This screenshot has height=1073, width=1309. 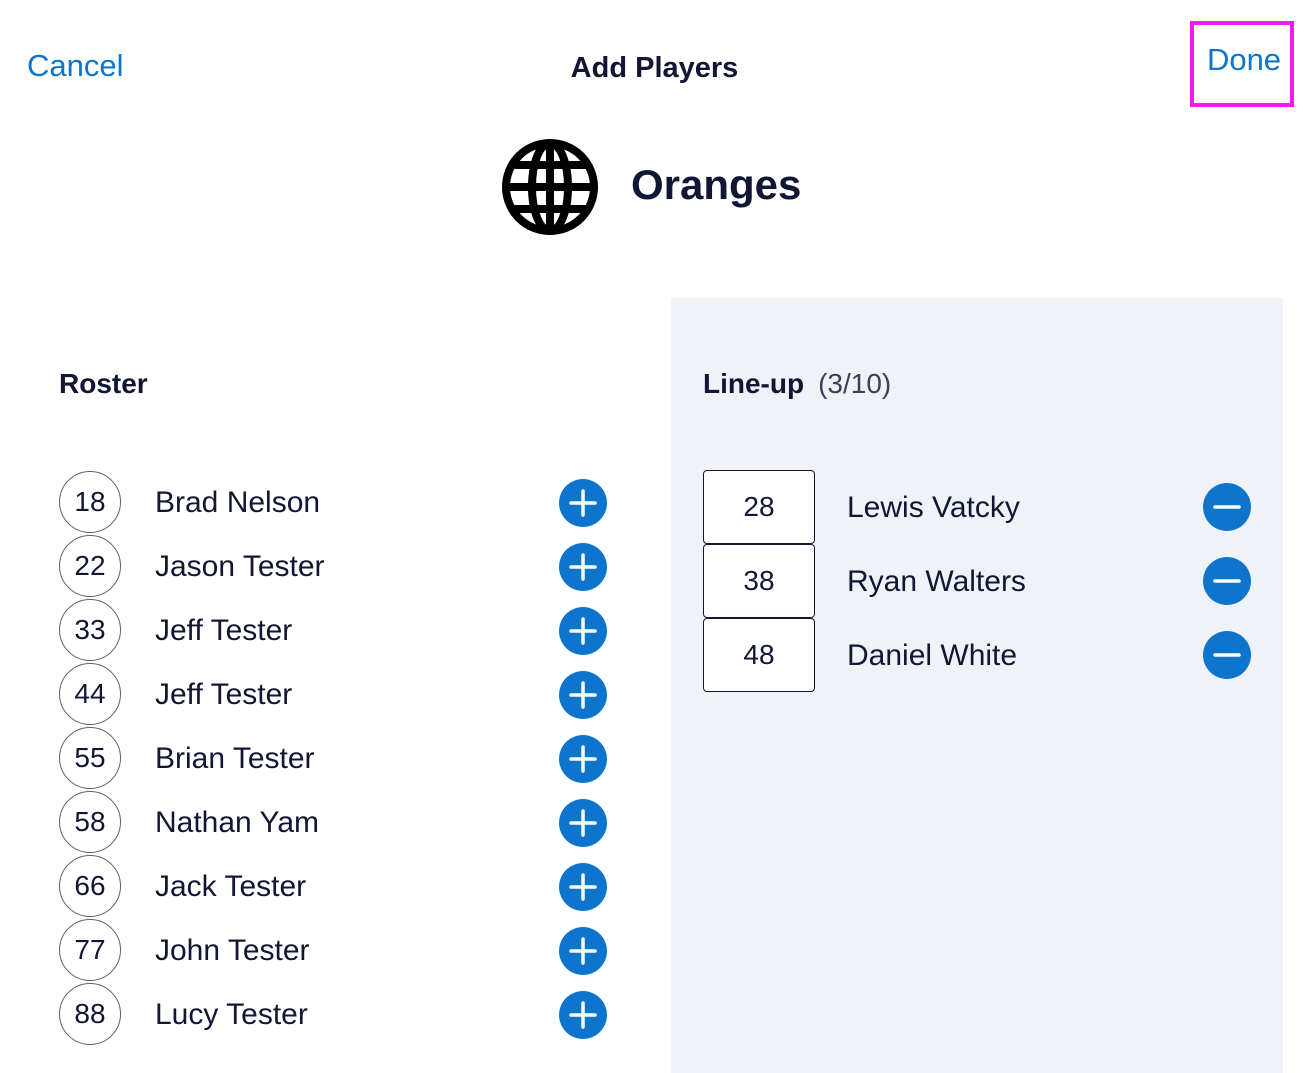 I want to click on player-name: Brad Nelson, so click(x=238, y=502).